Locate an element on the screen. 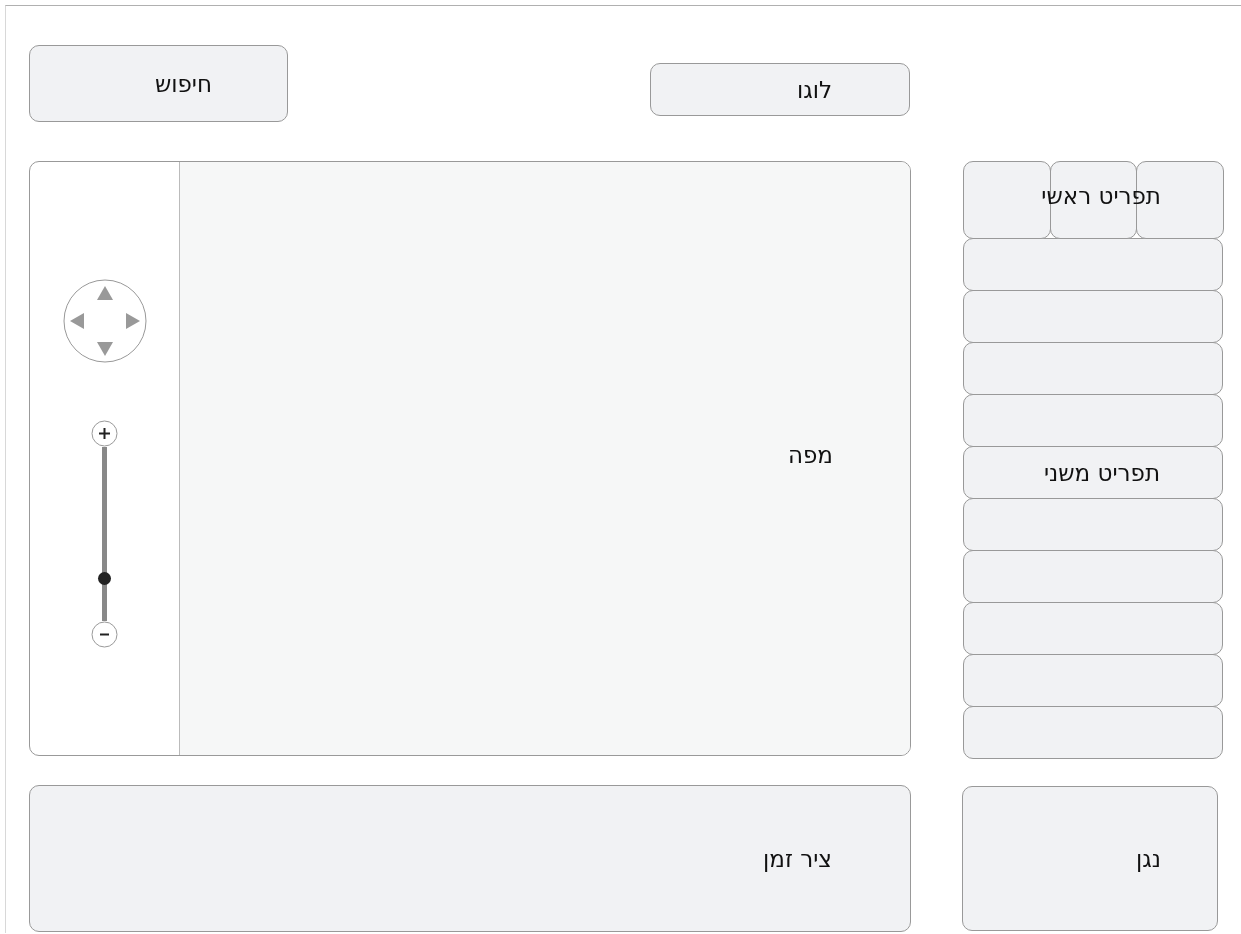  zoom-out-icon is located at coordinates (104, 634).